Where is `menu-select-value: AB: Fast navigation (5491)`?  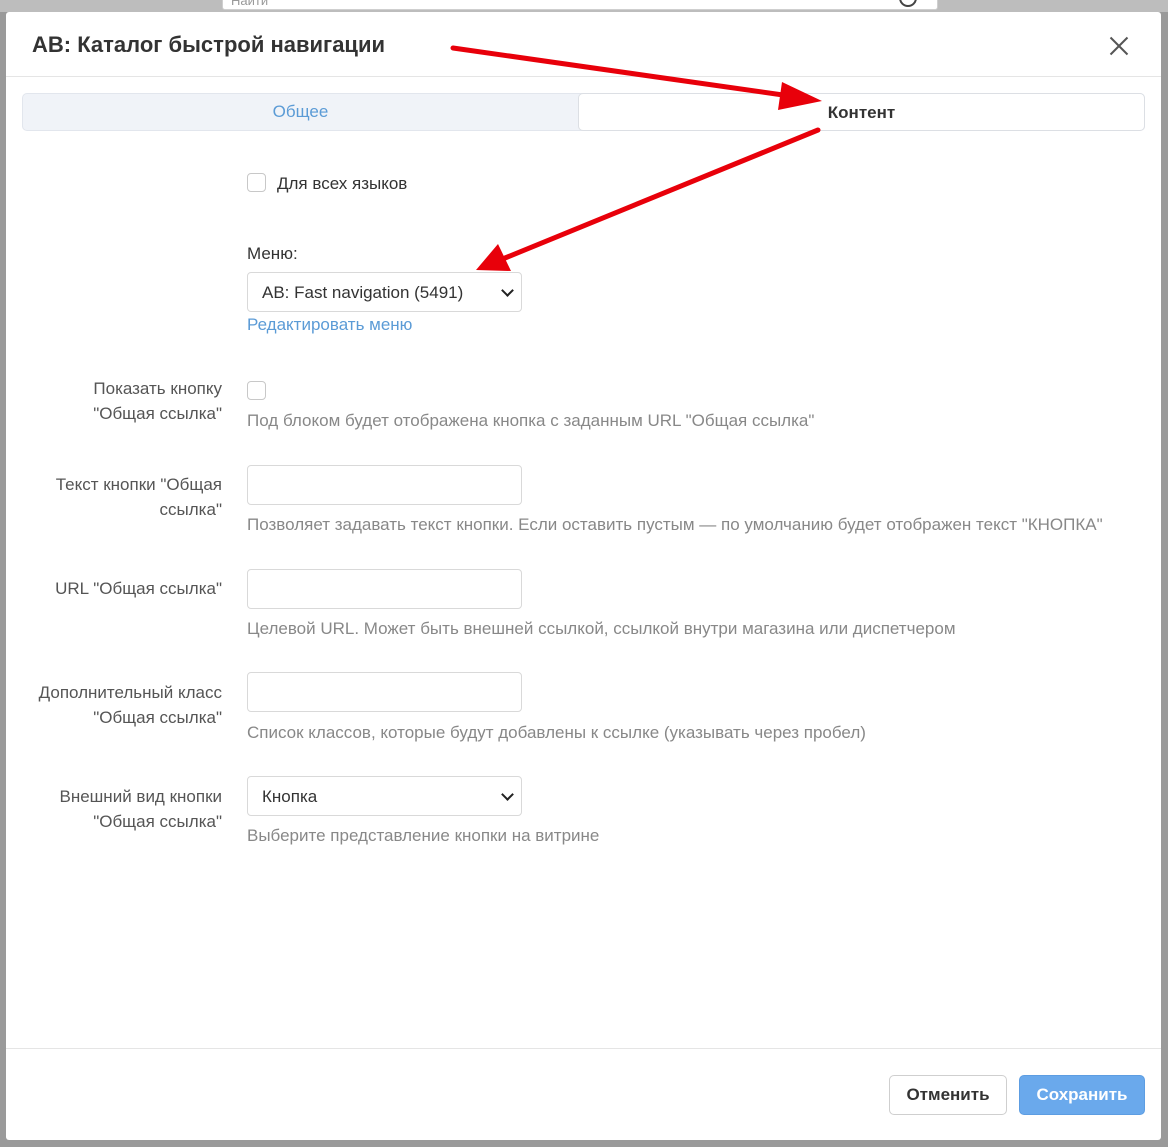 menu-select-value: AB: Fast navigation (5491) is located at coordinates (363, 292).